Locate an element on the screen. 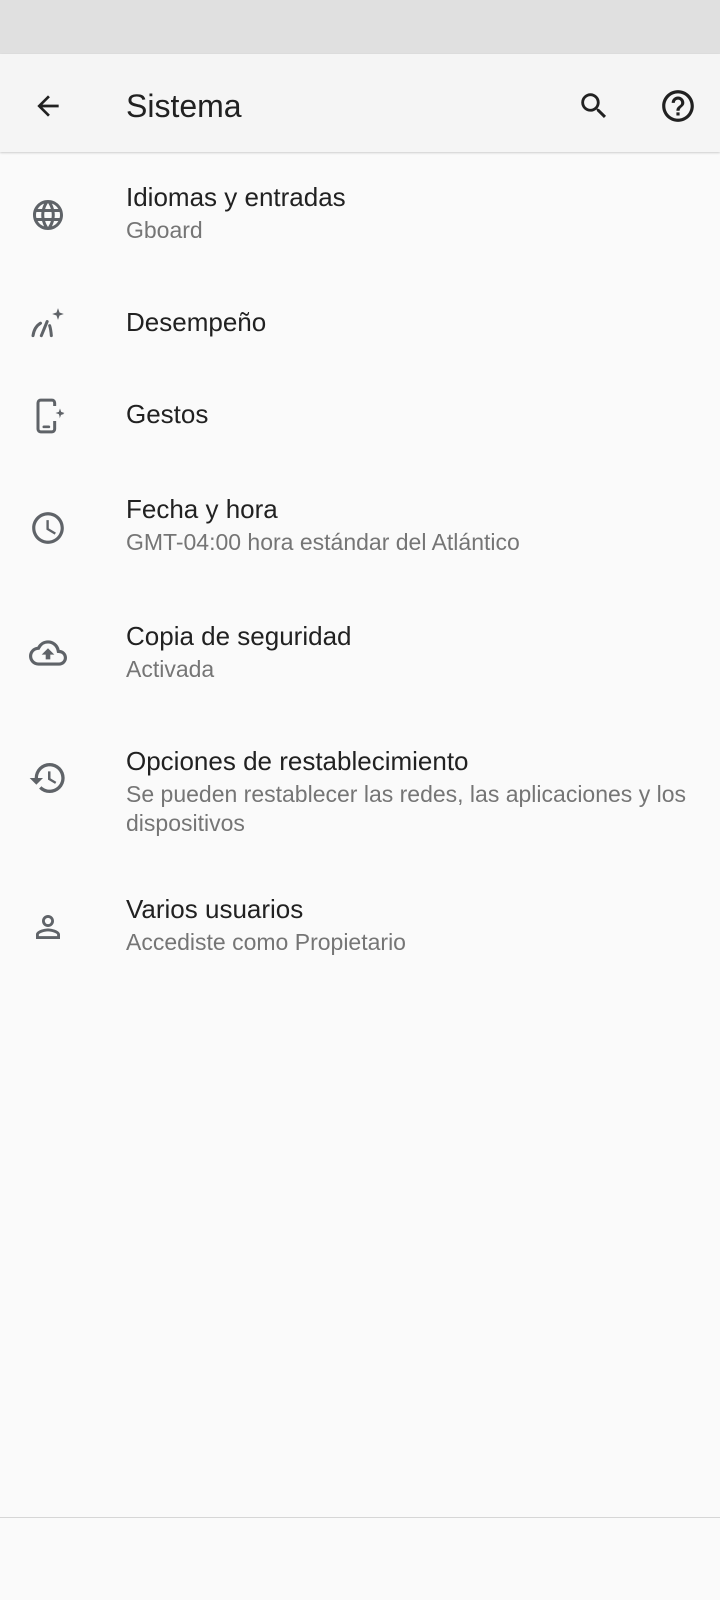 This screenshot has width=720, height=1600. settings-item-gestures: Gestos is located at coordinates (360, 417).